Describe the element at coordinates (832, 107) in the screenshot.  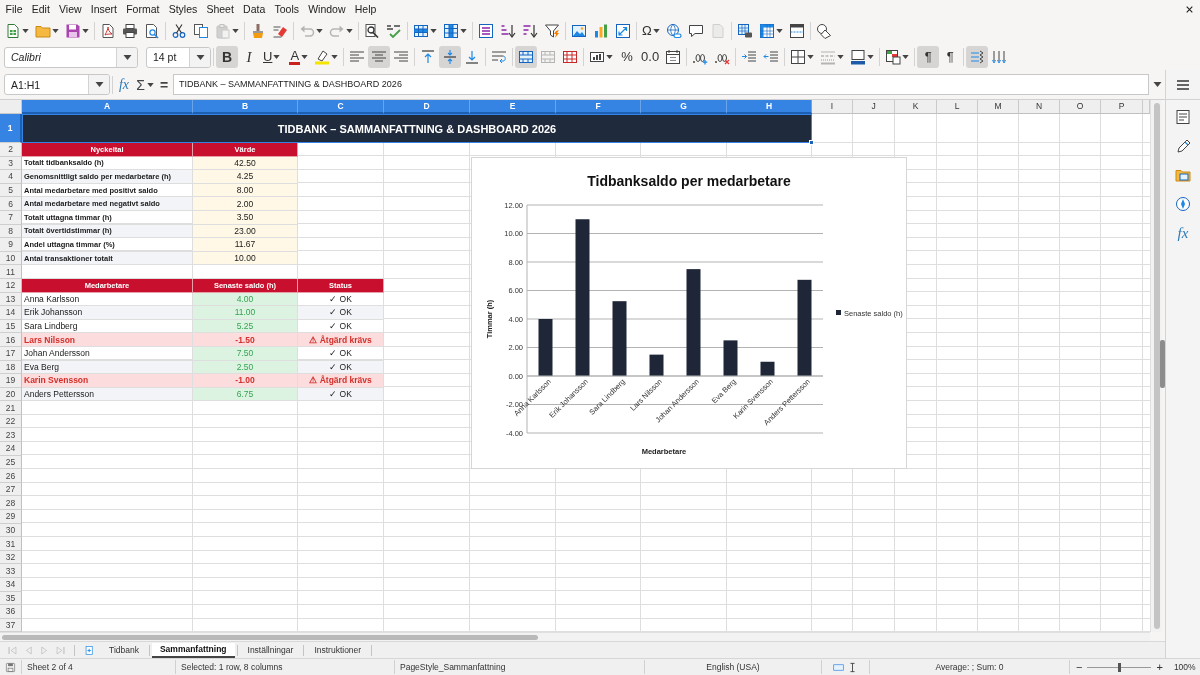
I see `column-header: I` at that location.